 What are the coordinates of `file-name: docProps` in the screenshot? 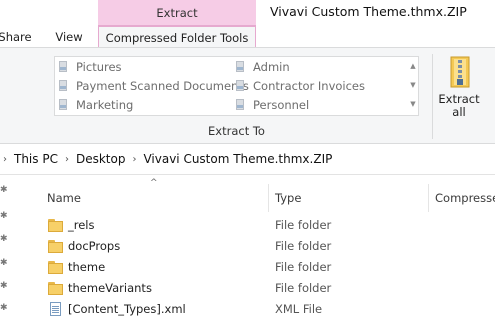 It's located at (94, 245).